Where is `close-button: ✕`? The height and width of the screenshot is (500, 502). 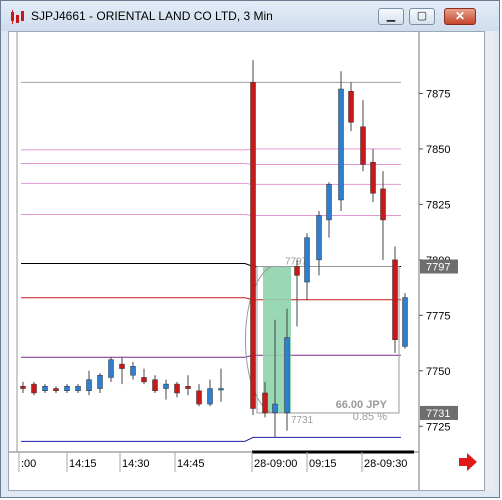
close-button: ✕ is located at coordinates (460, 16).